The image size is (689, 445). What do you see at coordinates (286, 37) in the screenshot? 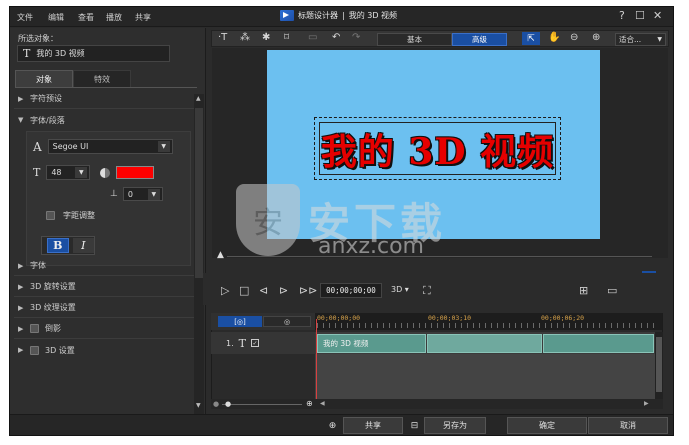
I see `insert-background-icon: ⌑` at bounding box center [286, 37].